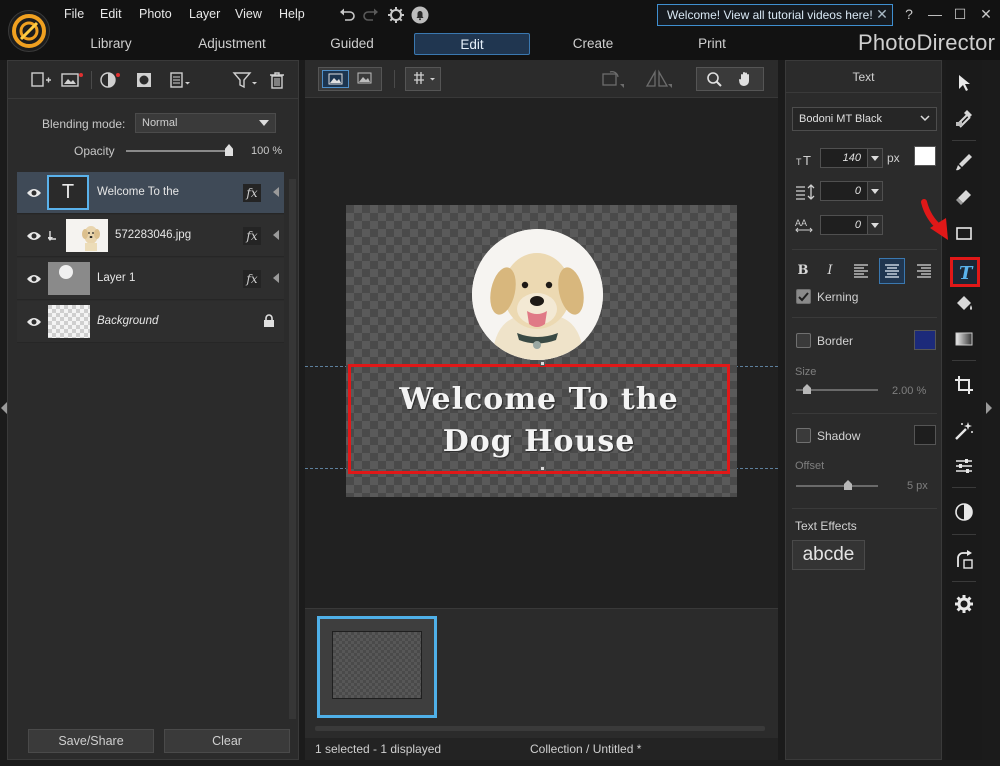 The image size is (1000, 766). I want to click on add-image-layer-icon, so click(71, 80).